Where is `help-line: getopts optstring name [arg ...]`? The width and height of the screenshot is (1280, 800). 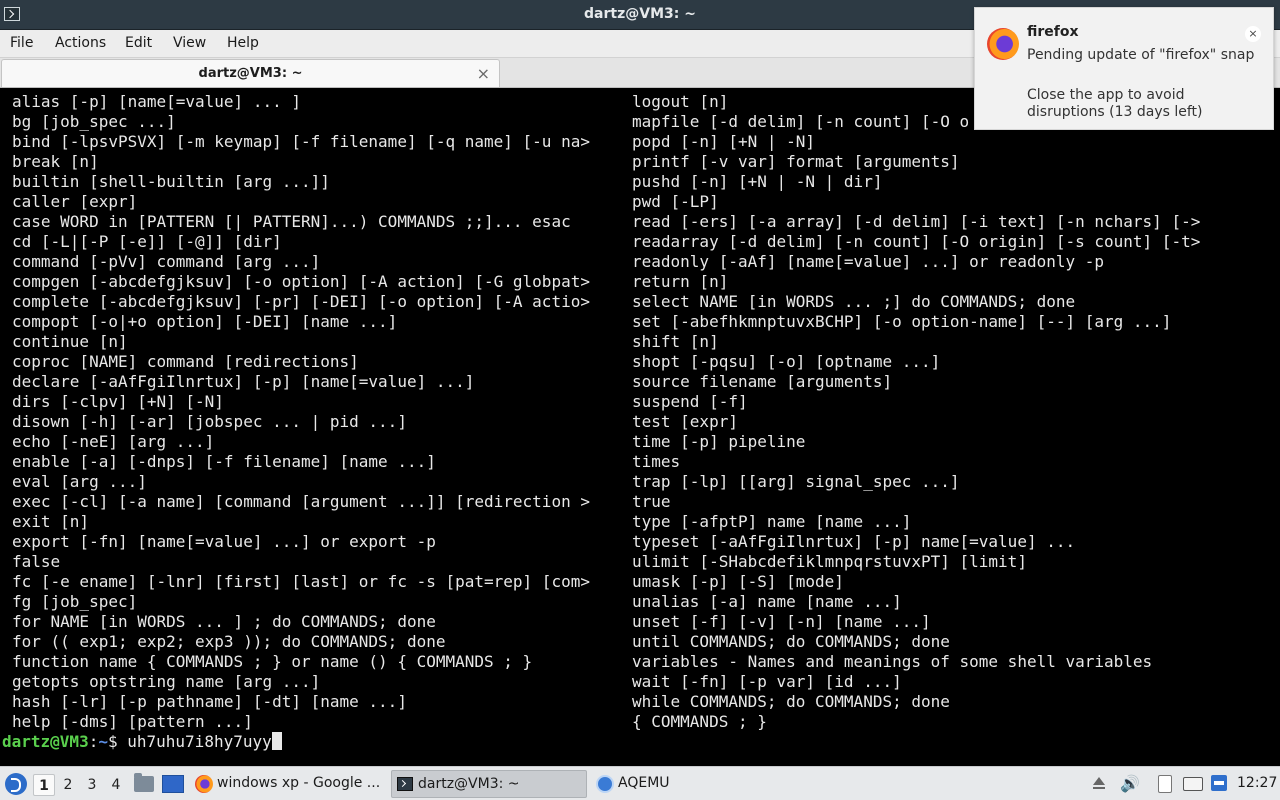
help-line: getopts optstring name [arg ...] is located at coordinates (166, 681).